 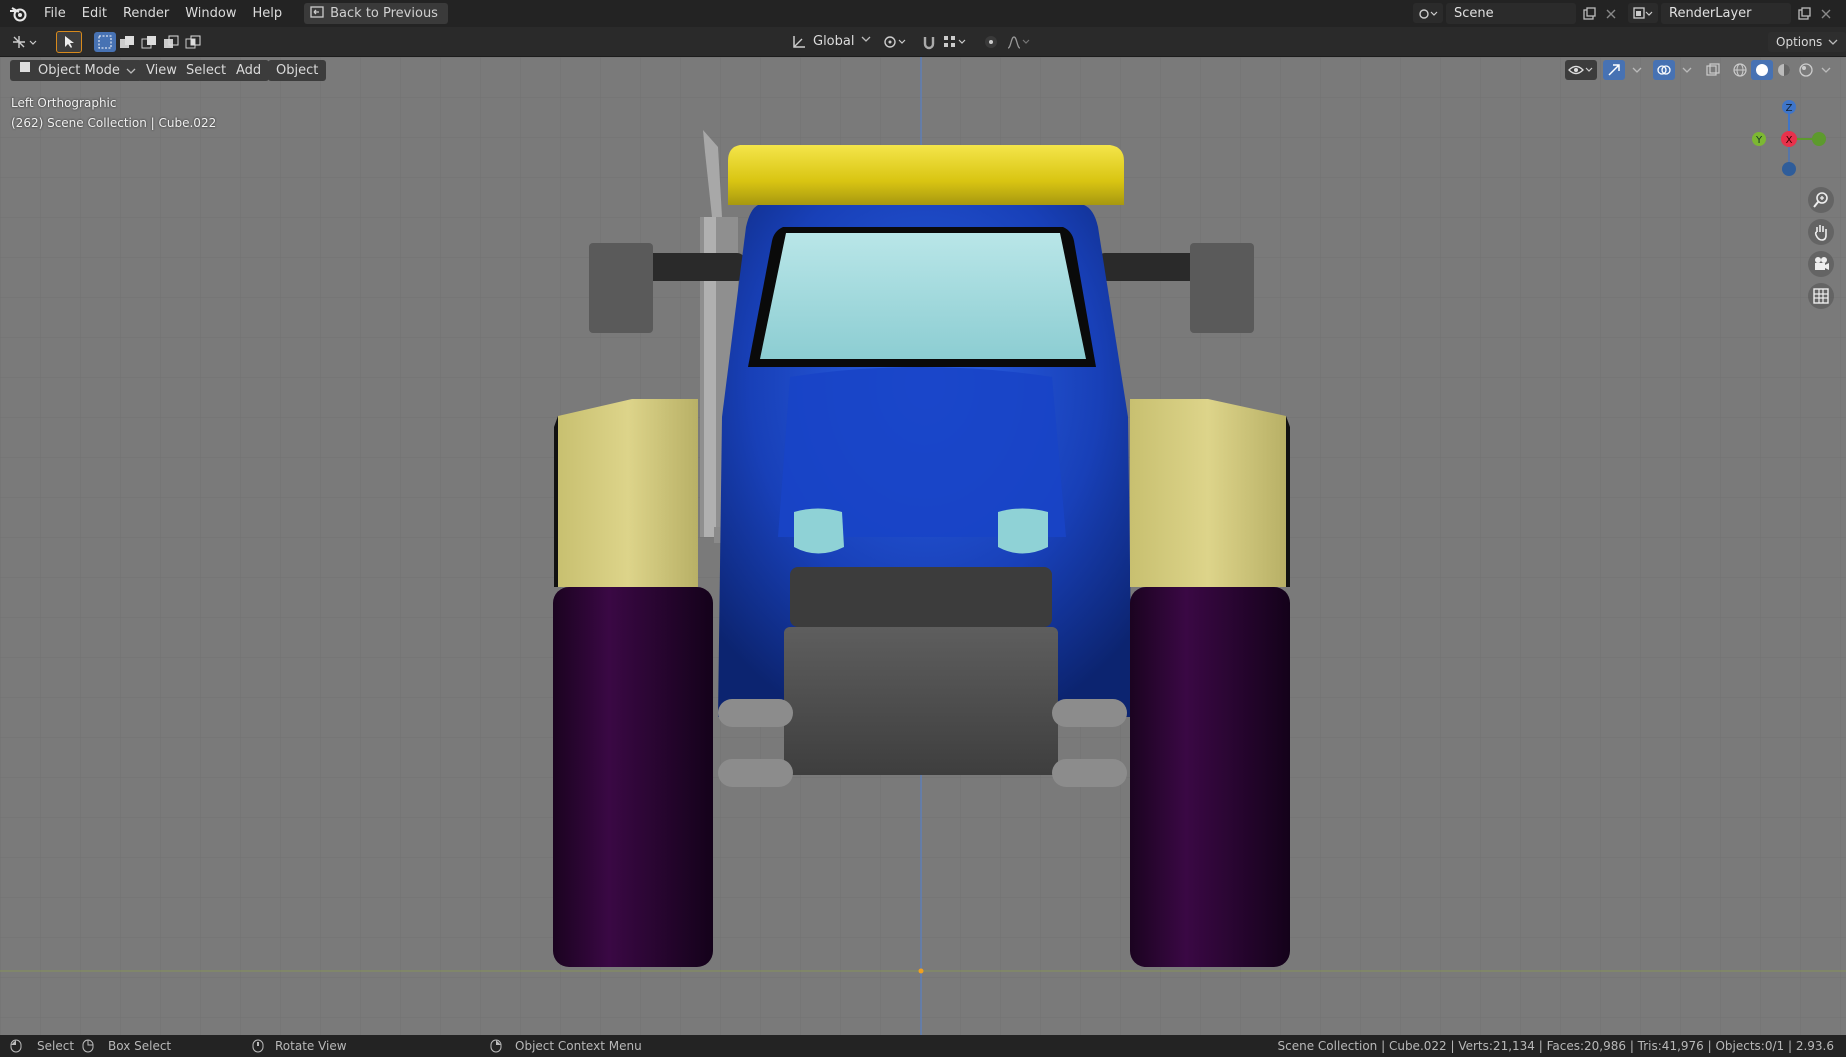 What do you see at coordinates (384, 13) in the screenshot?
I see `back-to-previous-label: Back to Previous` at bounding box center [384, 13].